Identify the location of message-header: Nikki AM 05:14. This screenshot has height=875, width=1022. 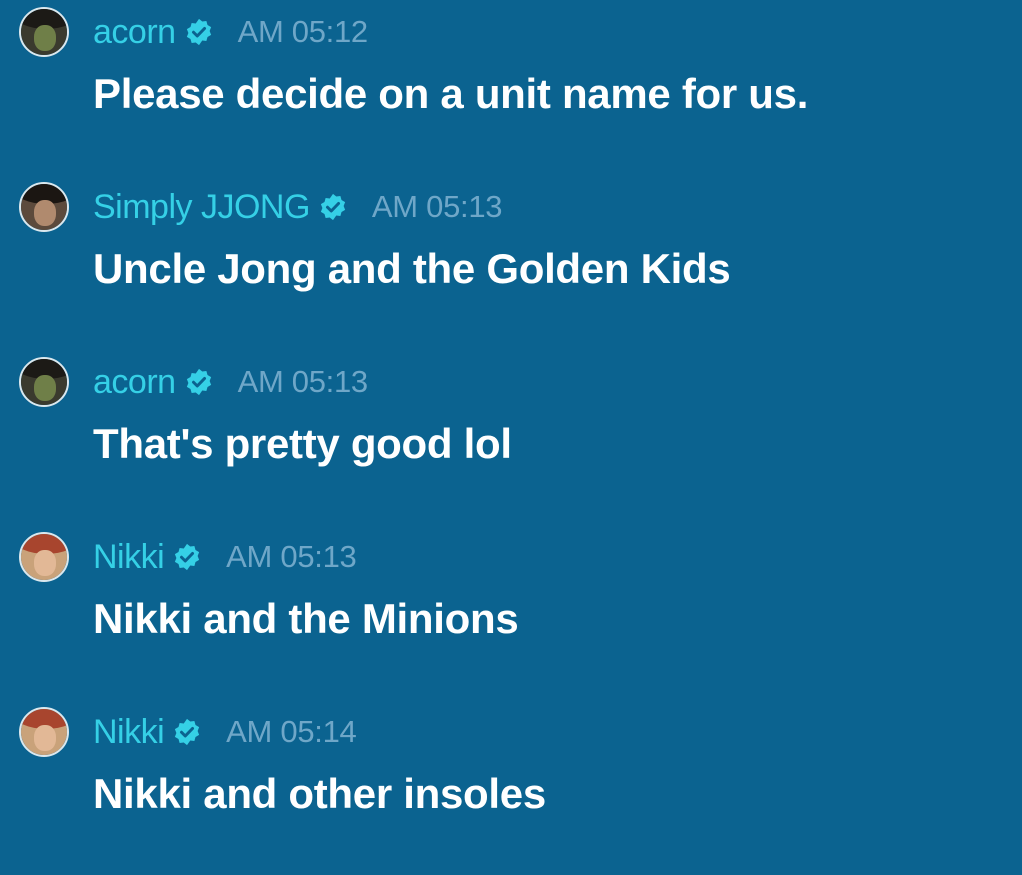
(225, 732).